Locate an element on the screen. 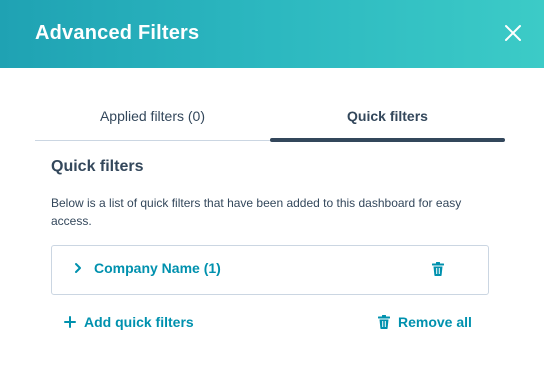  quick-filter-expand-toggle: Company Name (1) is located at coordinates (146, 268).